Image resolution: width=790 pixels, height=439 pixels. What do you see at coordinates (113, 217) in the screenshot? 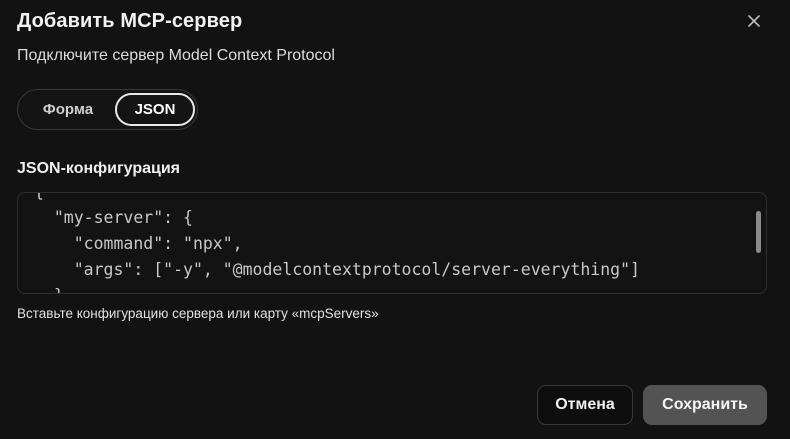
I see `code-line: "my-server": {` at bounding box center [113, 217].